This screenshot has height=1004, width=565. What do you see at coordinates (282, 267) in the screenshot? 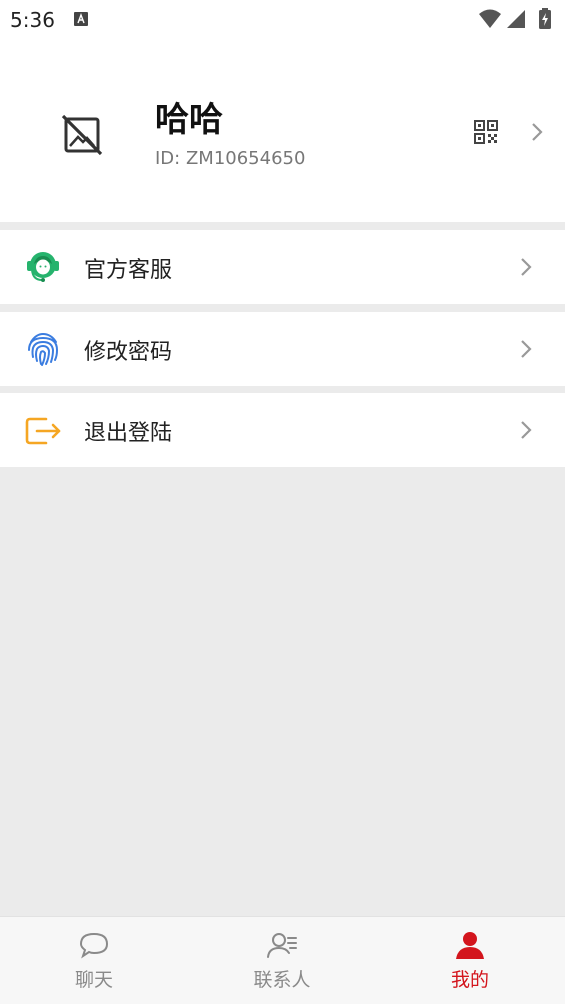
I see `menu-item-customer-service: 官方客服` at bounding box center [282, 267].